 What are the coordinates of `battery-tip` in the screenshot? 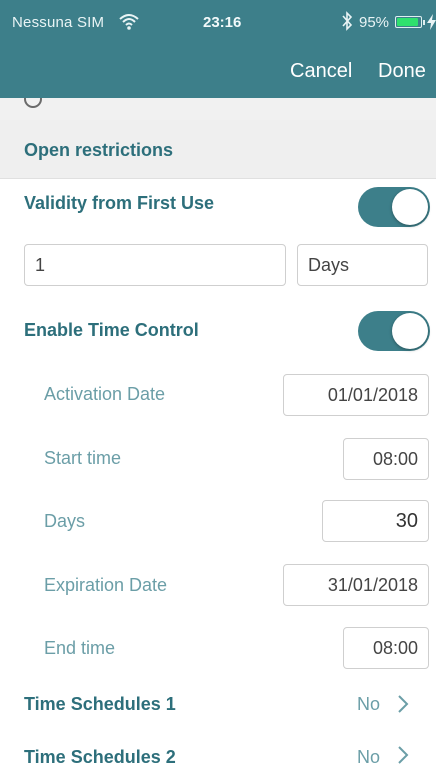 It's located at (424, 22).